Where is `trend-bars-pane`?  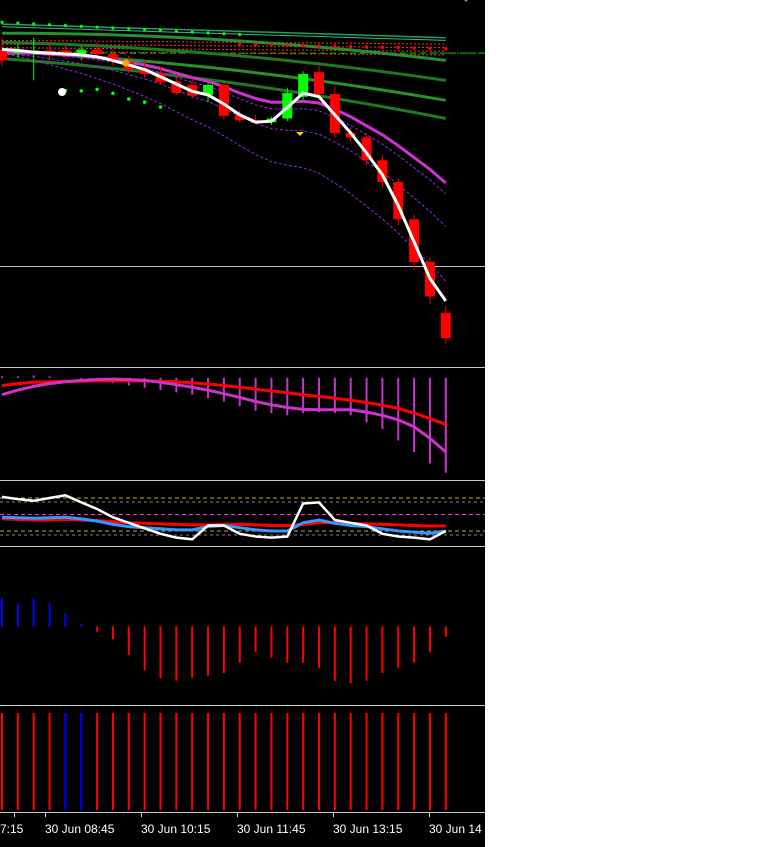 trend-bars-pane is located at coordinates (242, 760).